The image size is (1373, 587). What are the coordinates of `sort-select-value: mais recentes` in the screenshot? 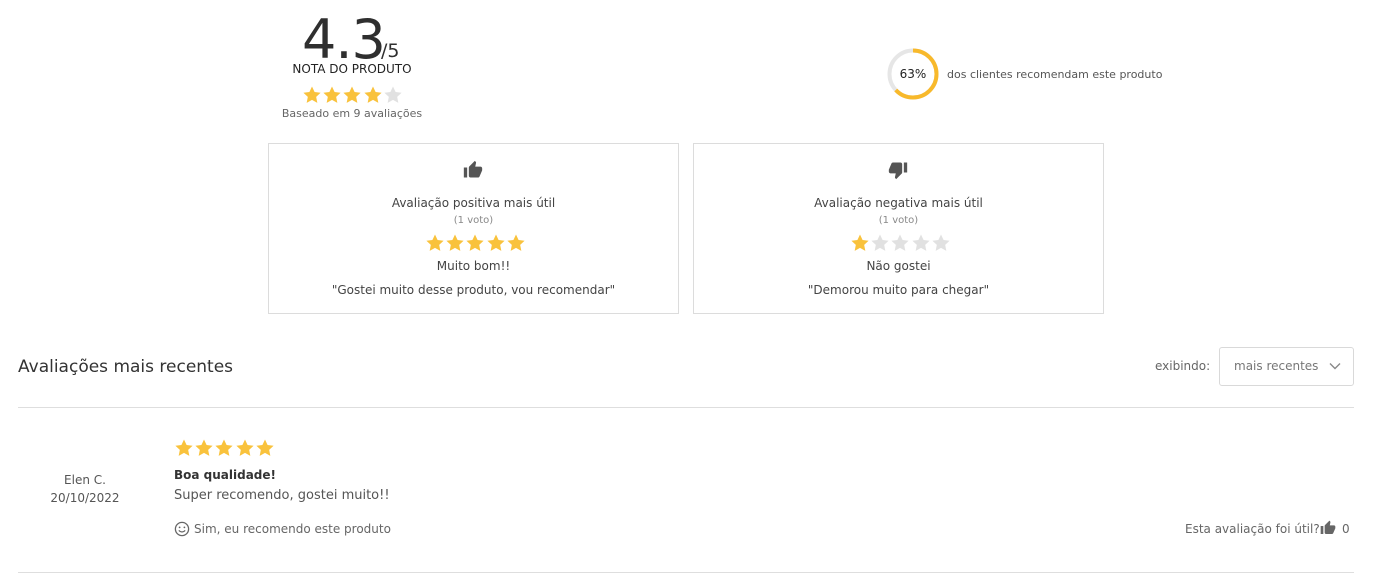 It's located at (1276, 366).